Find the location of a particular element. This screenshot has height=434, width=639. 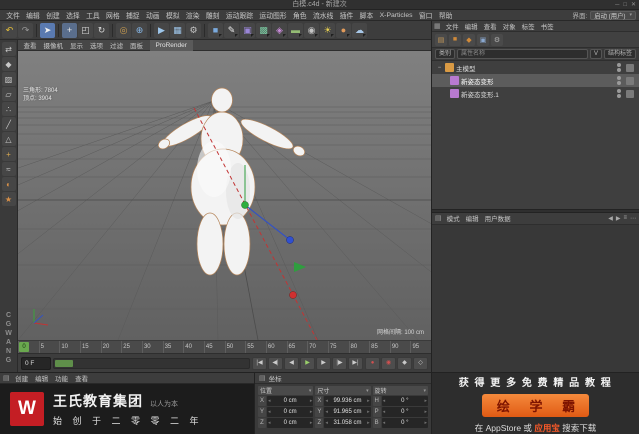

om-object-icon: ■ is located at coordinates (455, 39).